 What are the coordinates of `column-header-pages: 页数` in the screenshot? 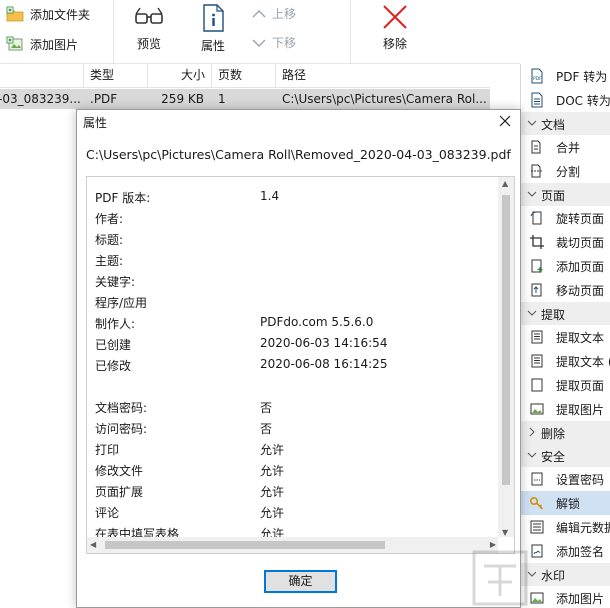 It's located at (244, 76).